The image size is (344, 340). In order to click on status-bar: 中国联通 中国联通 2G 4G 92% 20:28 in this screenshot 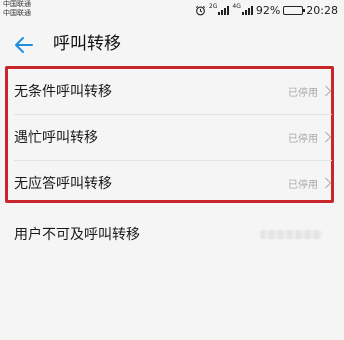, I will do `click(172, 11)`.